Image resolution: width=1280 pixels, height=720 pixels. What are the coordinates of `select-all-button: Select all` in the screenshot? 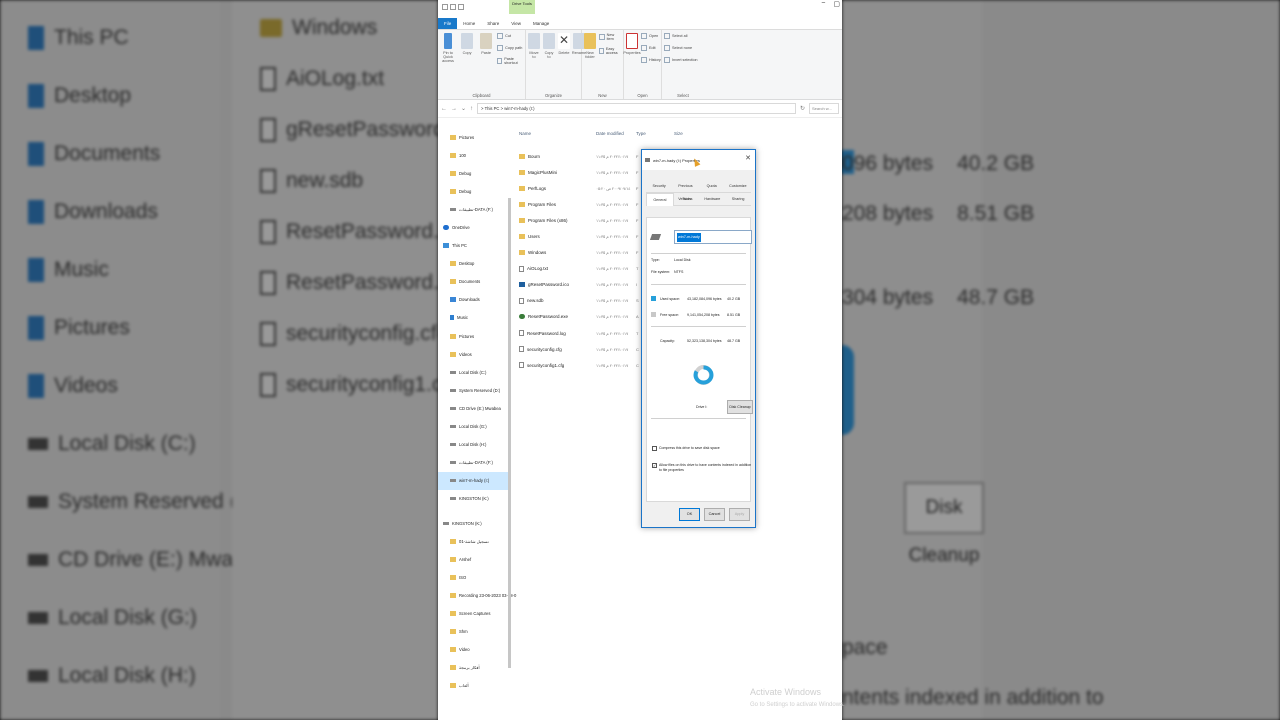 It's located at (681, 36).